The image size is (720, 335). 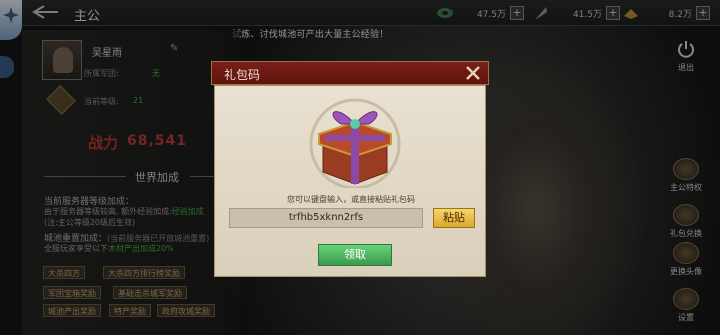 What do you see at coordinates (326, 218) in the screenshot?
I see `gift-code-input: trfhb5xknn2rfs` at bounding box center [326, 218].